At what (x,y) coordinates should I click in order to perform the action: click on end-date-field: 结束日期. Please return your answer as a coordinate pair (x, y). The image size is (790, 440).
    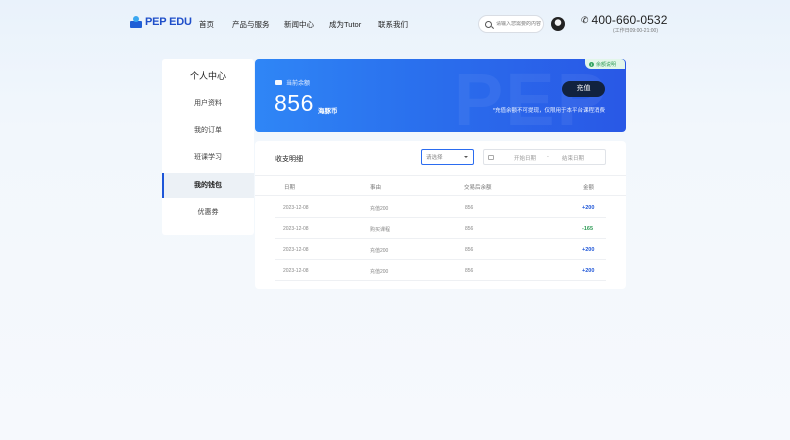
    Looking at the image, I should click on (573, 158).